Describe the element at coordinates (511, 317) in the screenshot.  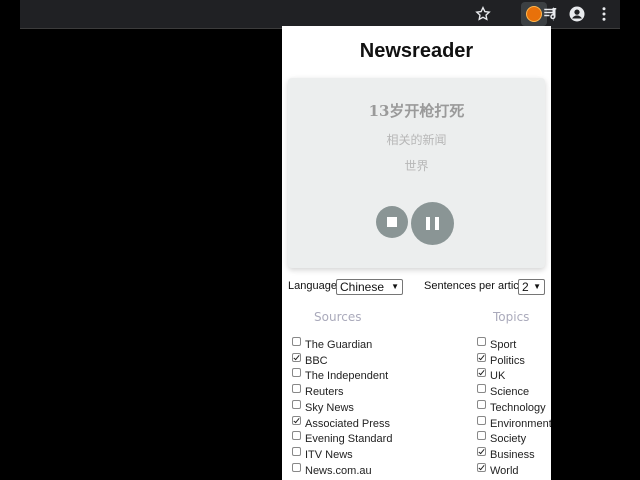
I see `topics-heading: Topics` at that location.